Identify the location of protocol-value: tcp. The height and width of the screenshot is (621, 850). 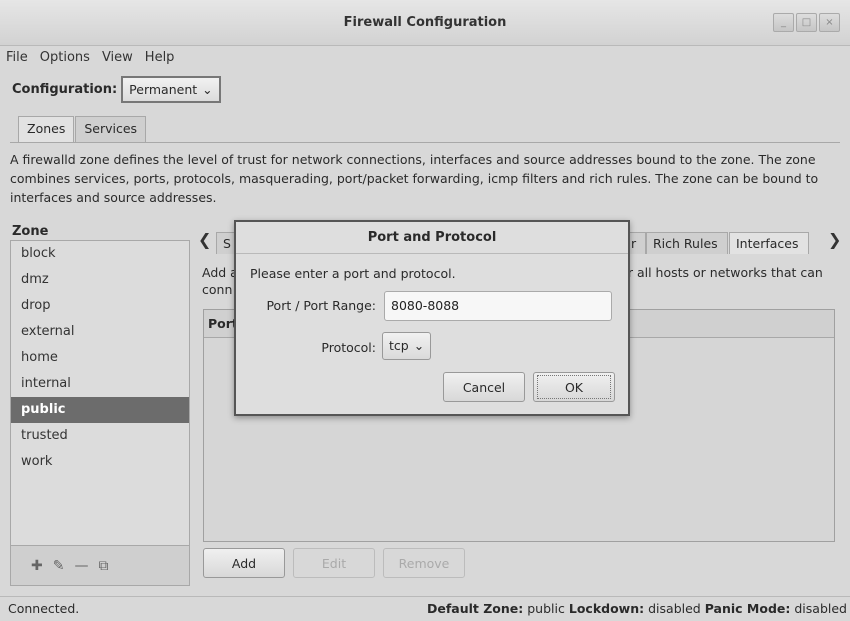
(399, 345).